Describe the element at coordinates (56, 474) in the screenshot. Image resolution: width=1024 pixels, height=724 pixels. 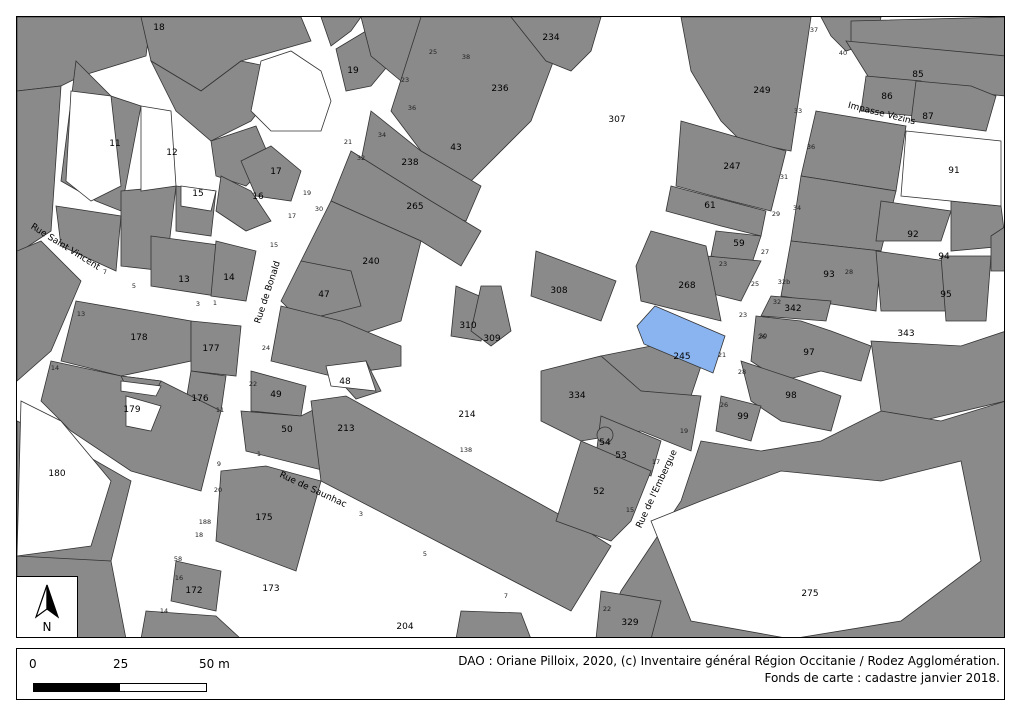
I see `parcel-label: 180` at that location.